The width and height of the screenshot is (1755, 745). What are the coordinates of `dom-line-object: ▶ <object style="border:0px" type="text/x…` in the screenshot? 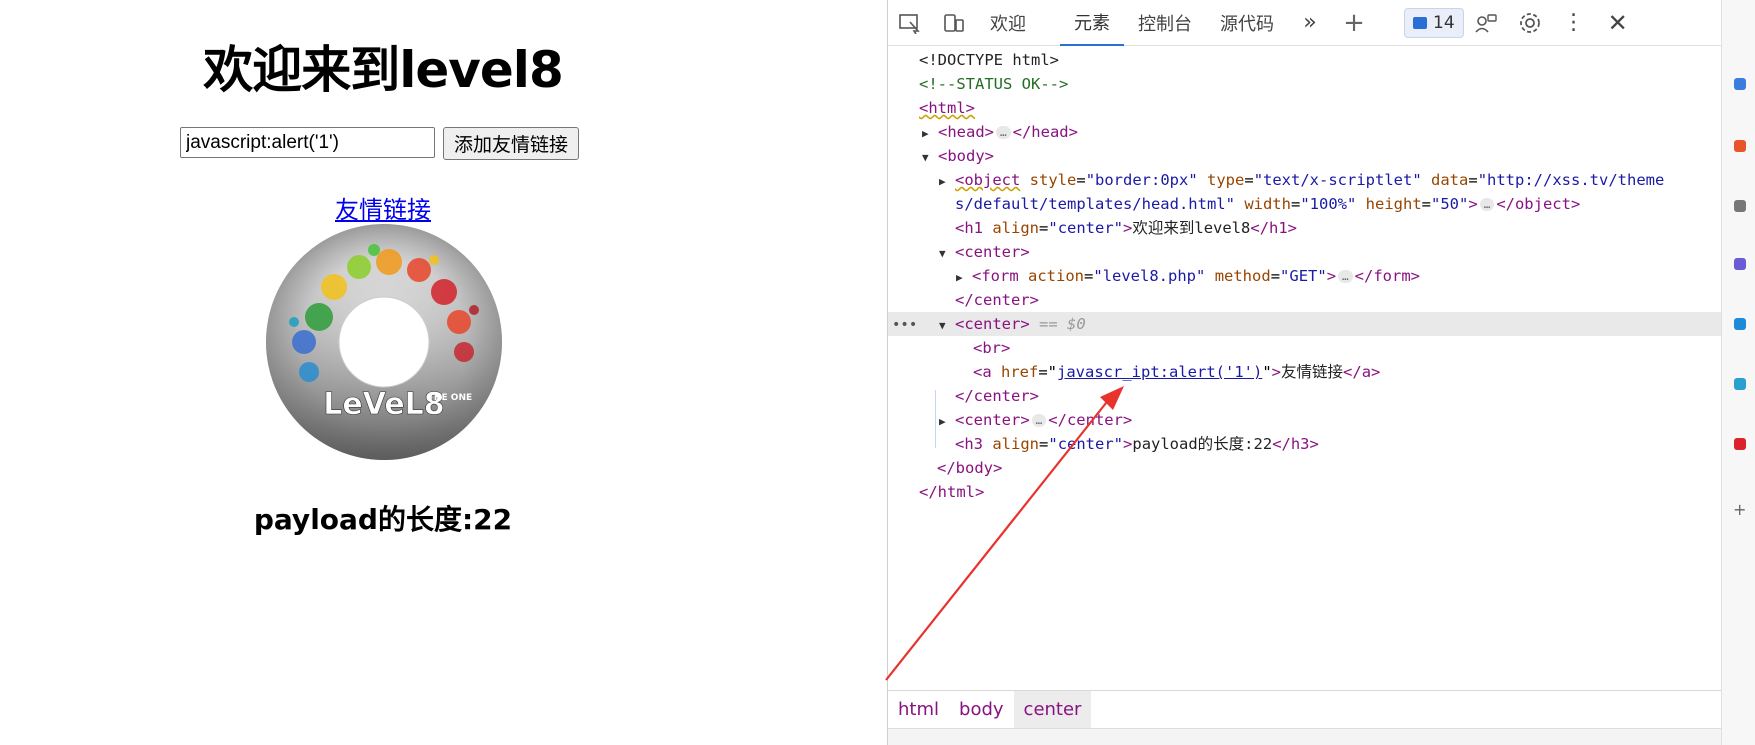 It's located at (1304, 180).